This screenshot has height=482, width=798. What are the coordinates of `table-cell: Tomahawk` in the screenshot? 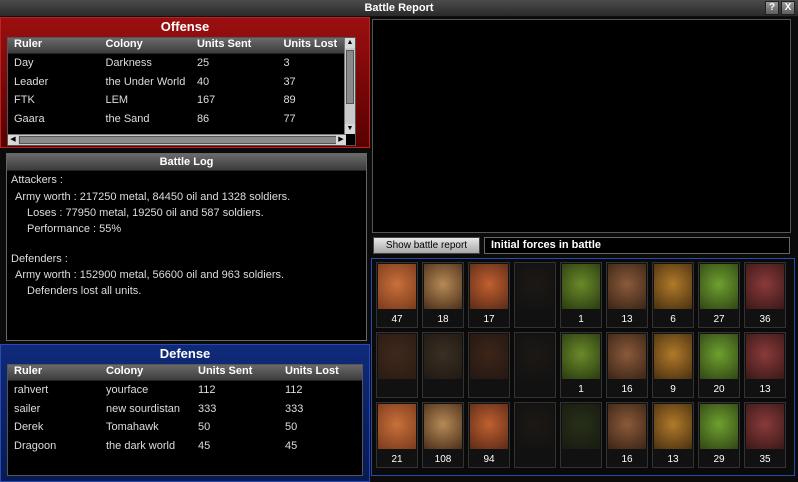 It's located at (132, 427).